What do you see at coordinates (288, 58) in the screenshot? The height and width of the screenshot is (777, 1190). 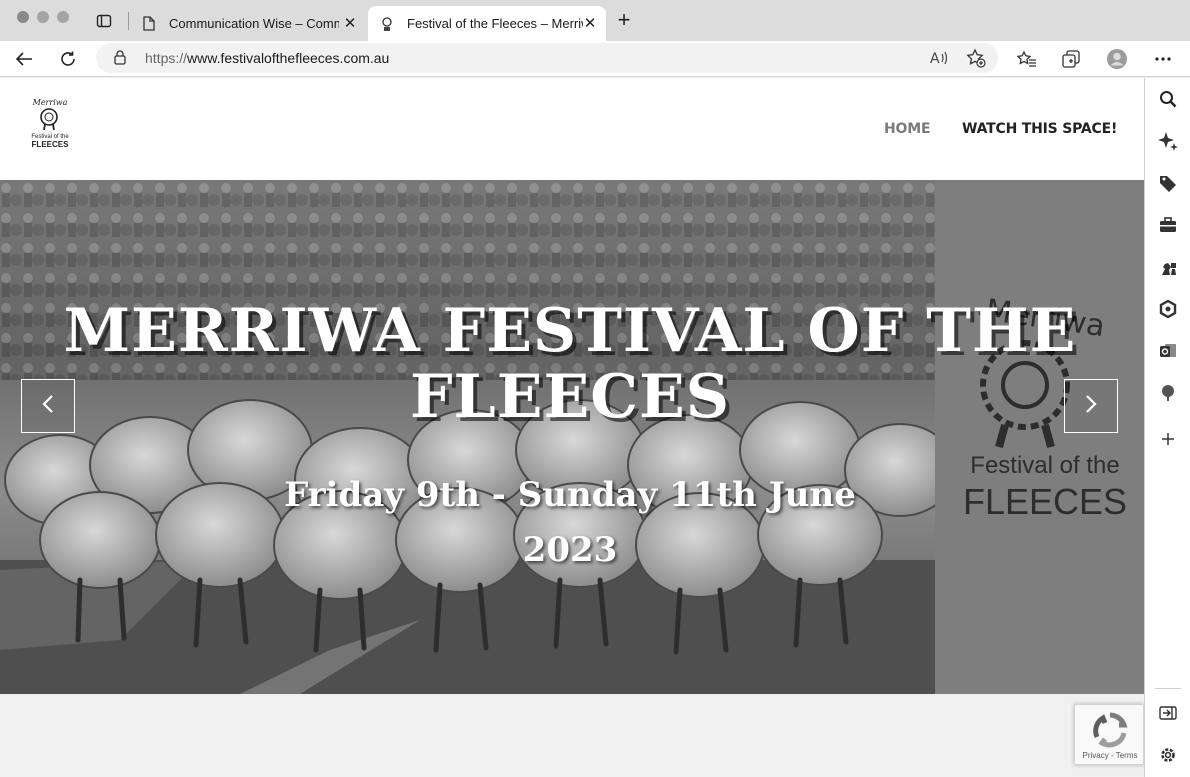 I see `url-host: www.festivalofthefleeces.com.au` at bounding box center [288, 58].